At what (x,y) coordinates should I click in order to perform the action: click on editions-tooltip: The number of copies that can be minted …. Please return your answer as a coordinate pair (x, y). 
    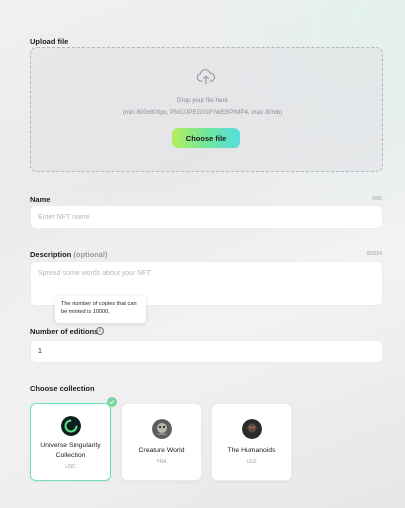
    Looking at the image, I should click on (100, 309).